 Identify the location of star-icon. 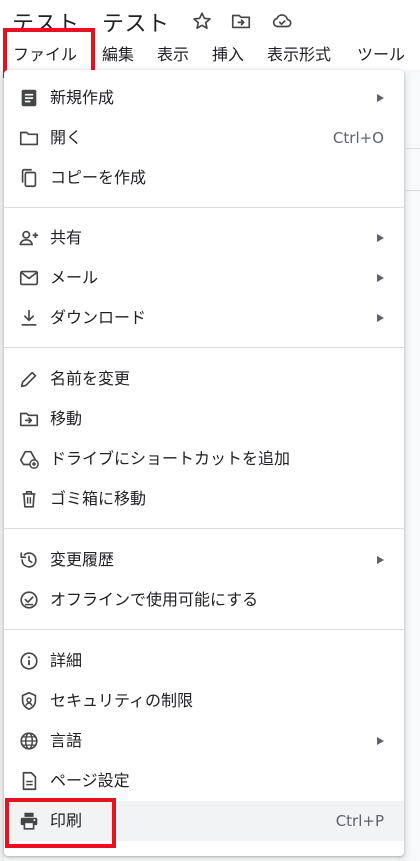
(202, 21).